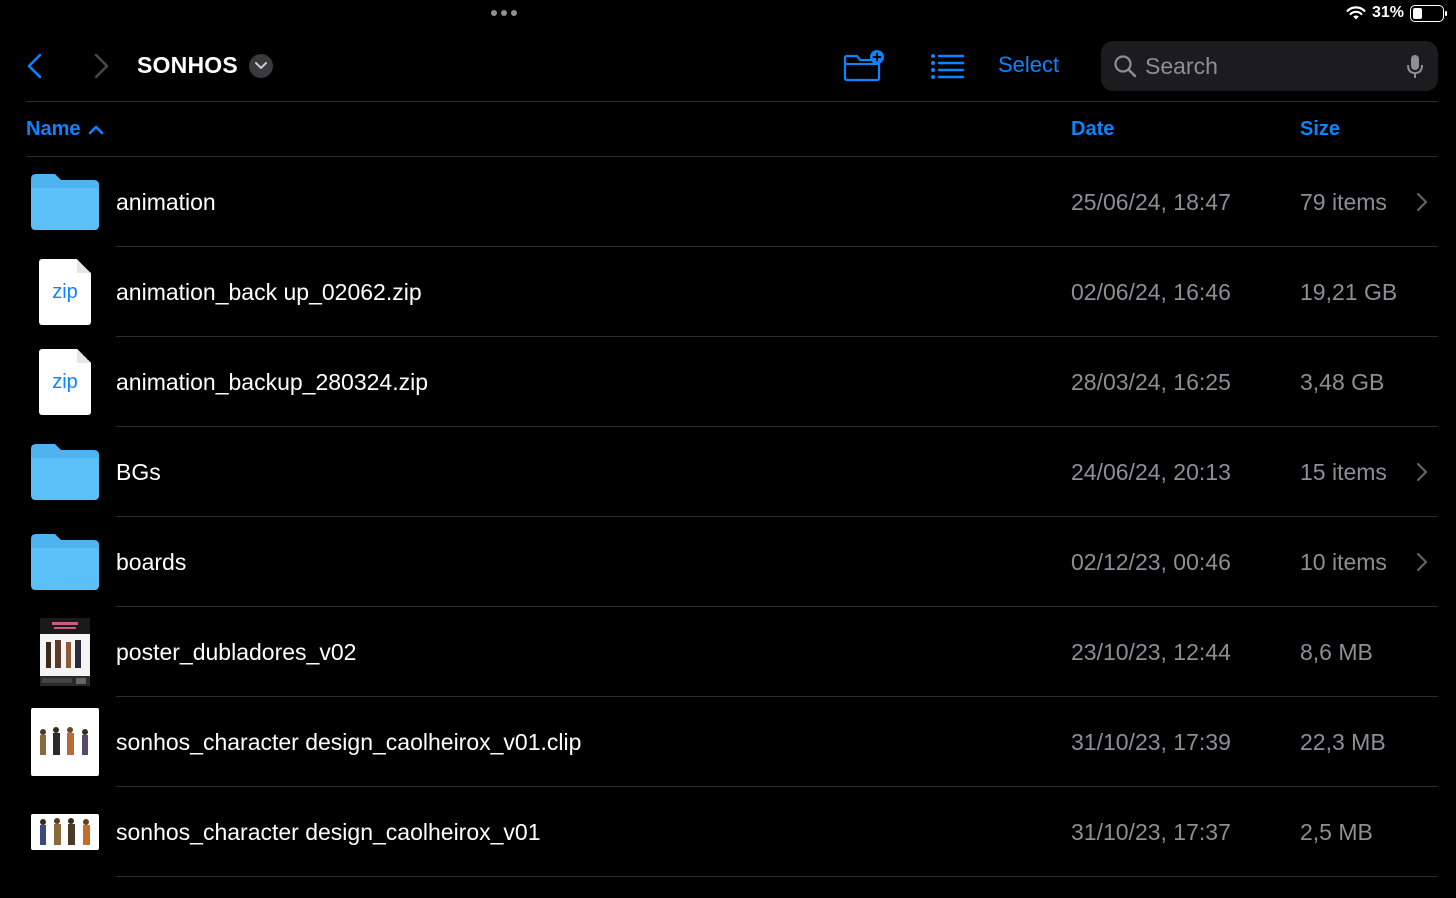 The image size is (1456, 898). Describe the element at coordinates (103, 66) in the screenshot. I see `forward-chevron-icon` at that location.